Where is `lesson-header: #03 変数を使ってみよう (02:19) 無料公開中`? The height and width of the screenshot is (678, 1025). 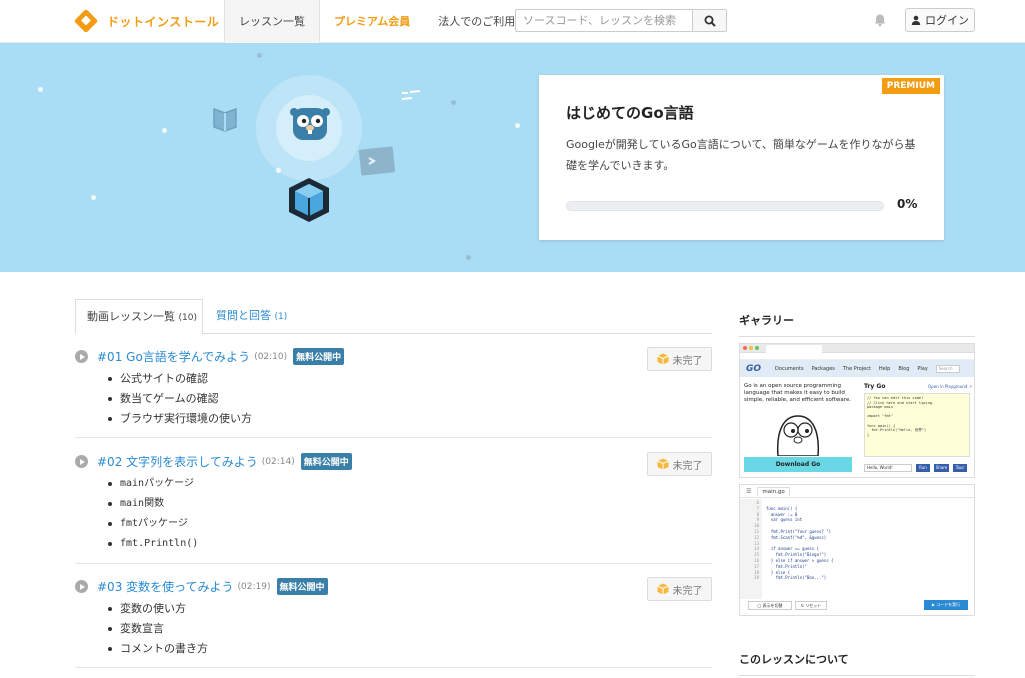
lesson-header: #03 変数を使ってみよう (02:19) 無料公開中 is located at coordinates (201, 586).